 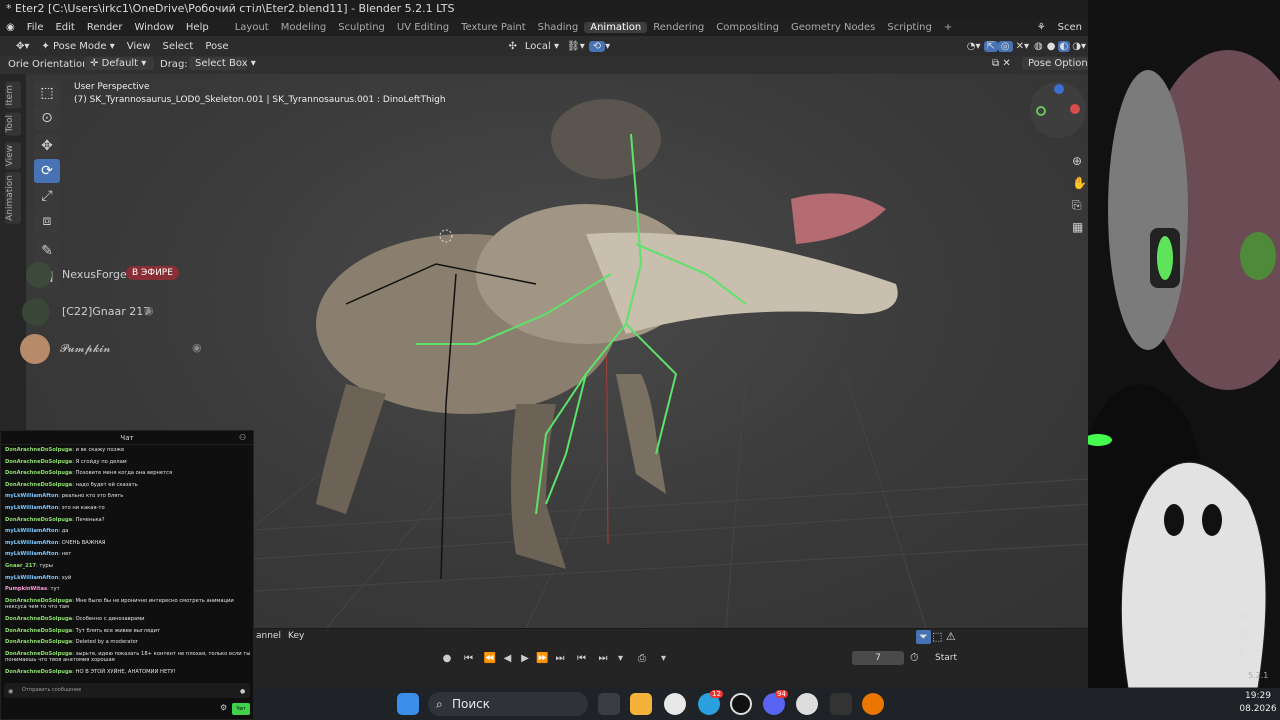 I want to click on menu-render: Render, so click(x=105, y=27).